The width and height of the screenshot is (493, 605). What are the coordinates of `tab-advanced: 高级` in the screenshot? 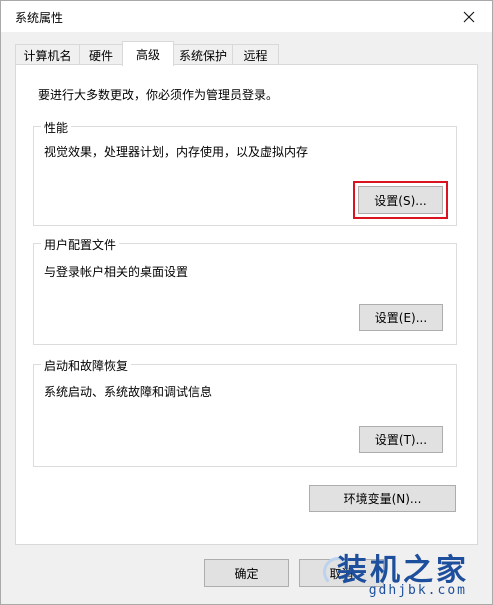 It's located at (148, 53).